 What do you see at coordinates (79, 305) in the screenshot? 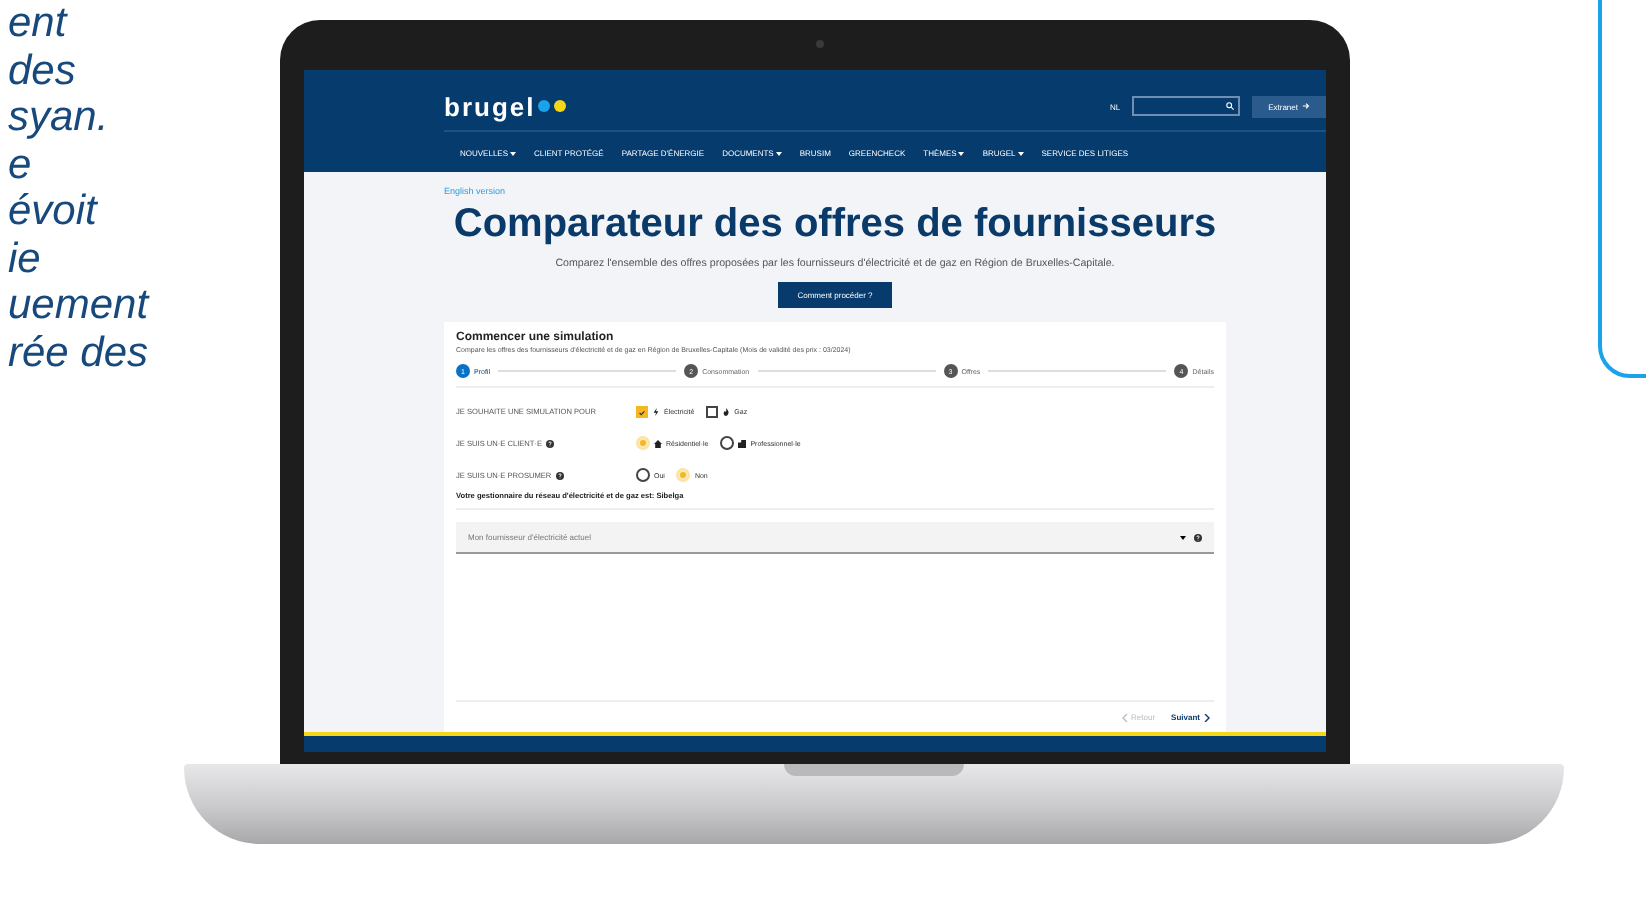
I see `text-line: uement` at bounding box center [79, 305].